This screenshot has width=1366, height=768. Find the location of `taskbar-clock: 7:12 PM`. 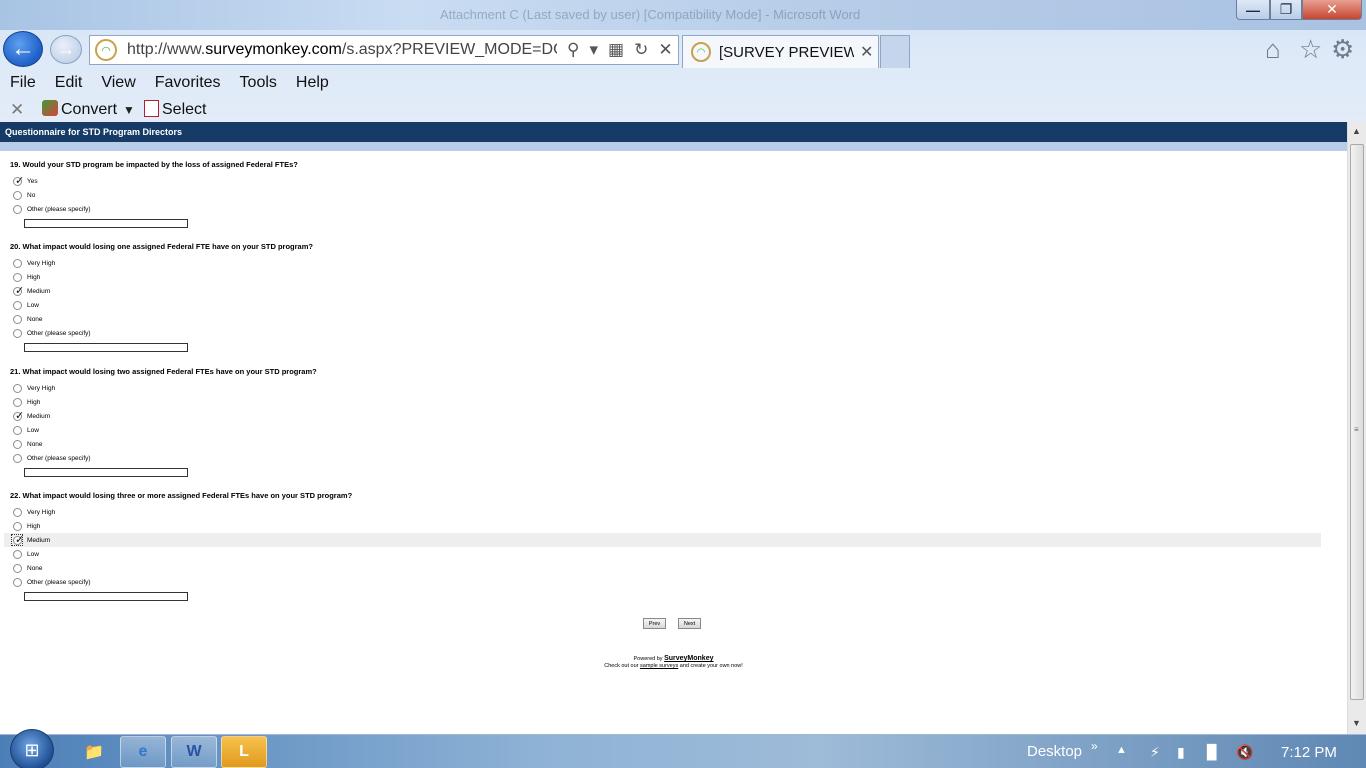

taskbar-clock: 7:12 PM is located at coordinates (1309, 752).